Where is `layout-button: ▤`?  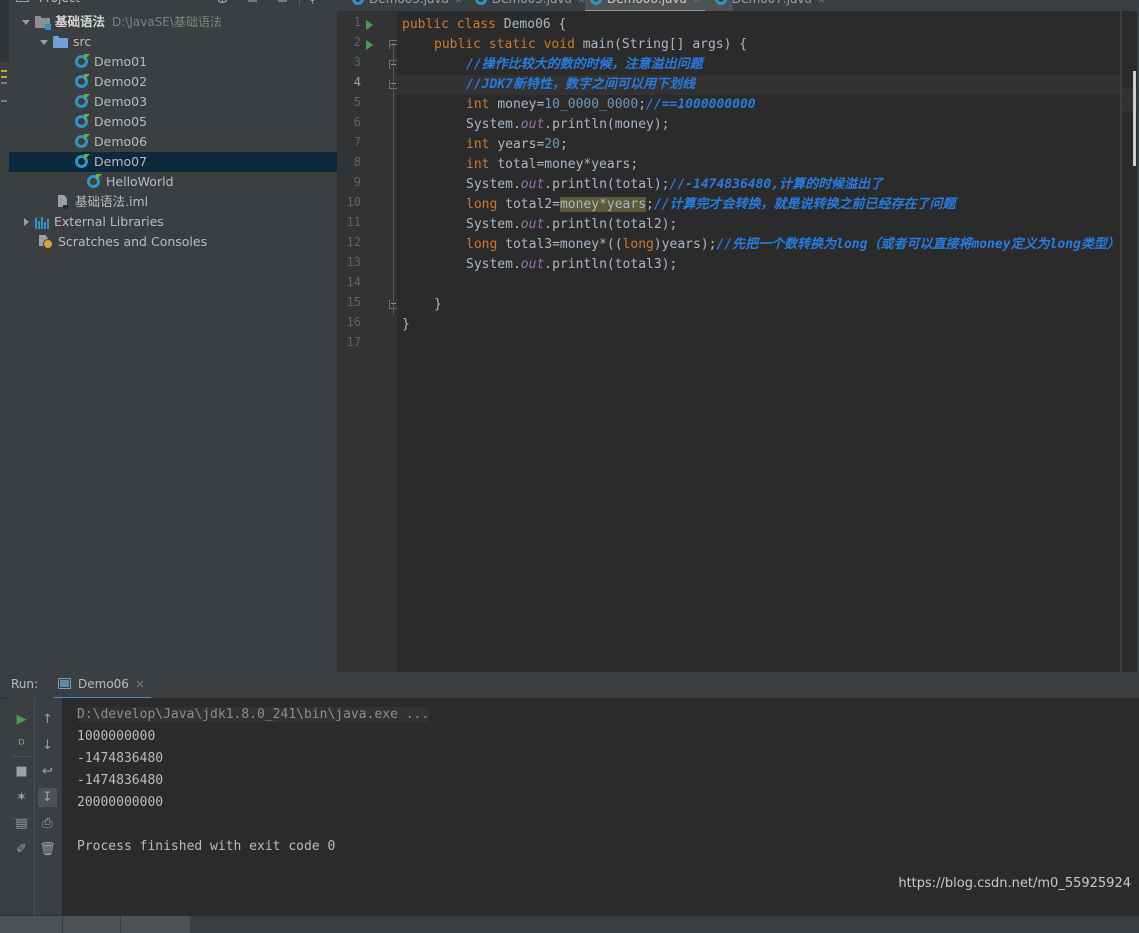 layout-button: ▤ is located at coordinates (21, 823).